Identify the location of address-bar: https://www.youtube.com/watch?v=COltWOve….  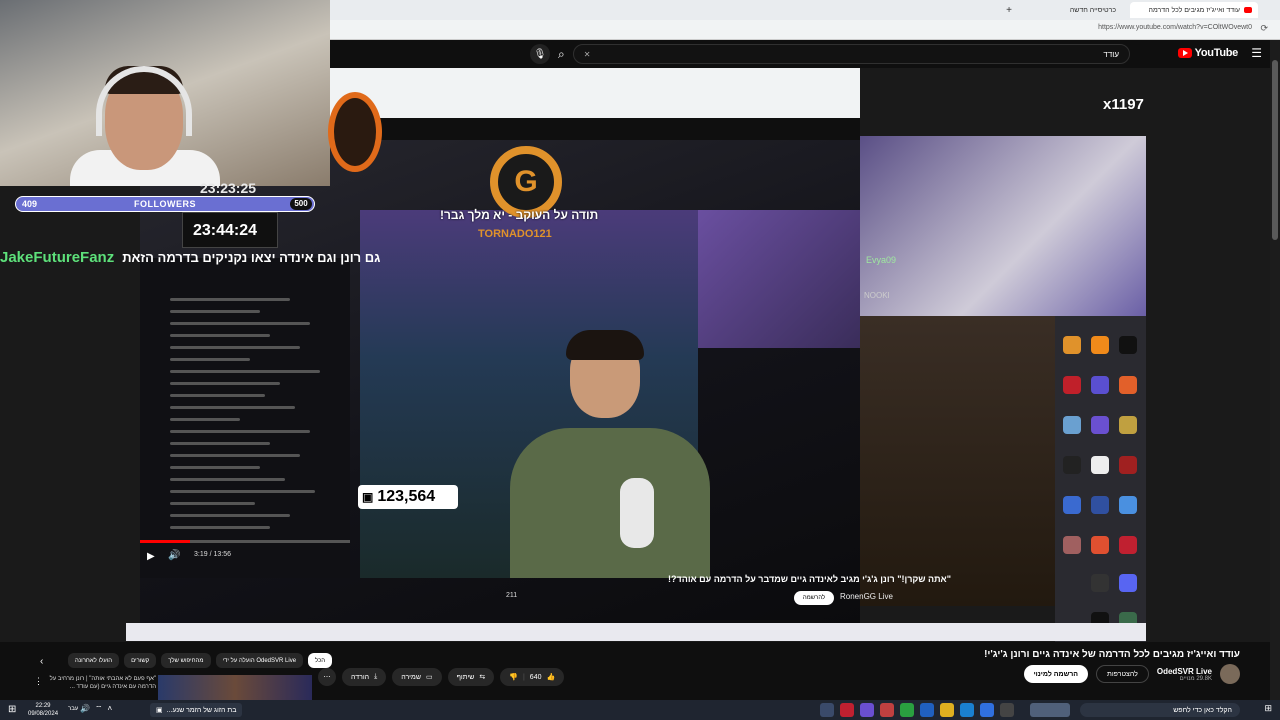
(805, 30).